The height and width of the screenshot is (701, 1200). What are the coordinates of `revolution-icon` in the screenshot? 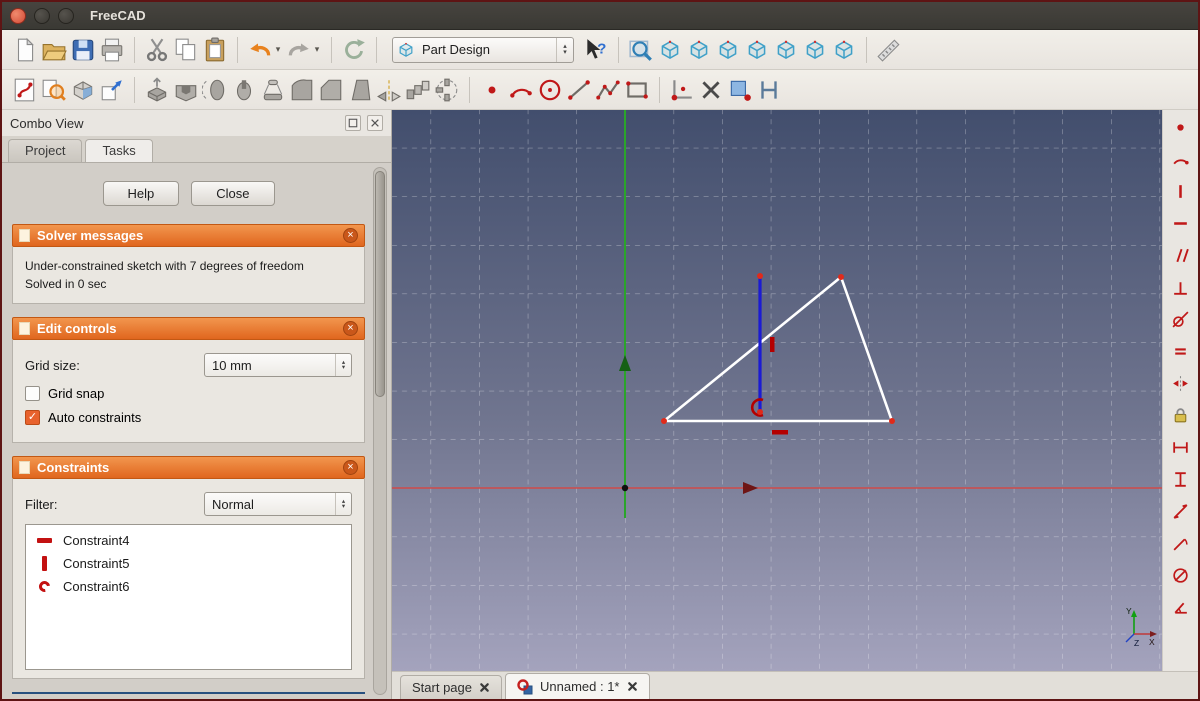 It's located at (215, 90).